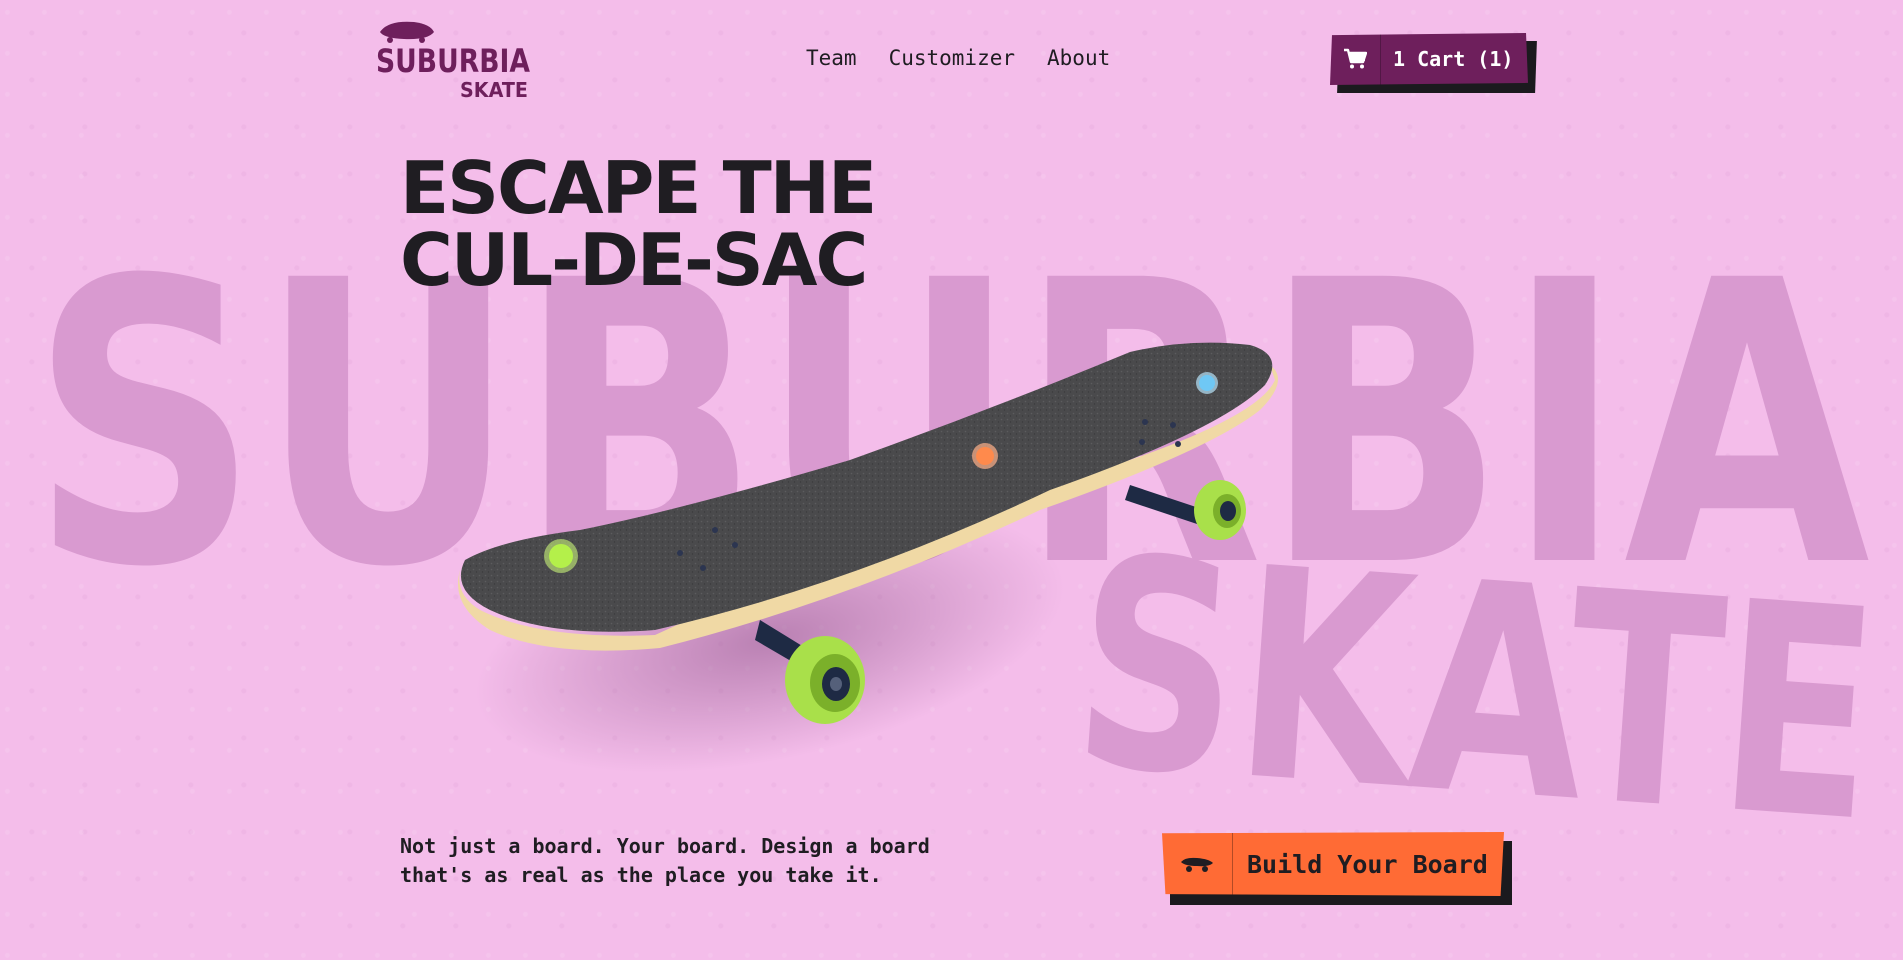 The height and width of the screenshot is (960, 1903). I want to click on hotspot-deck, so click(985, 456).